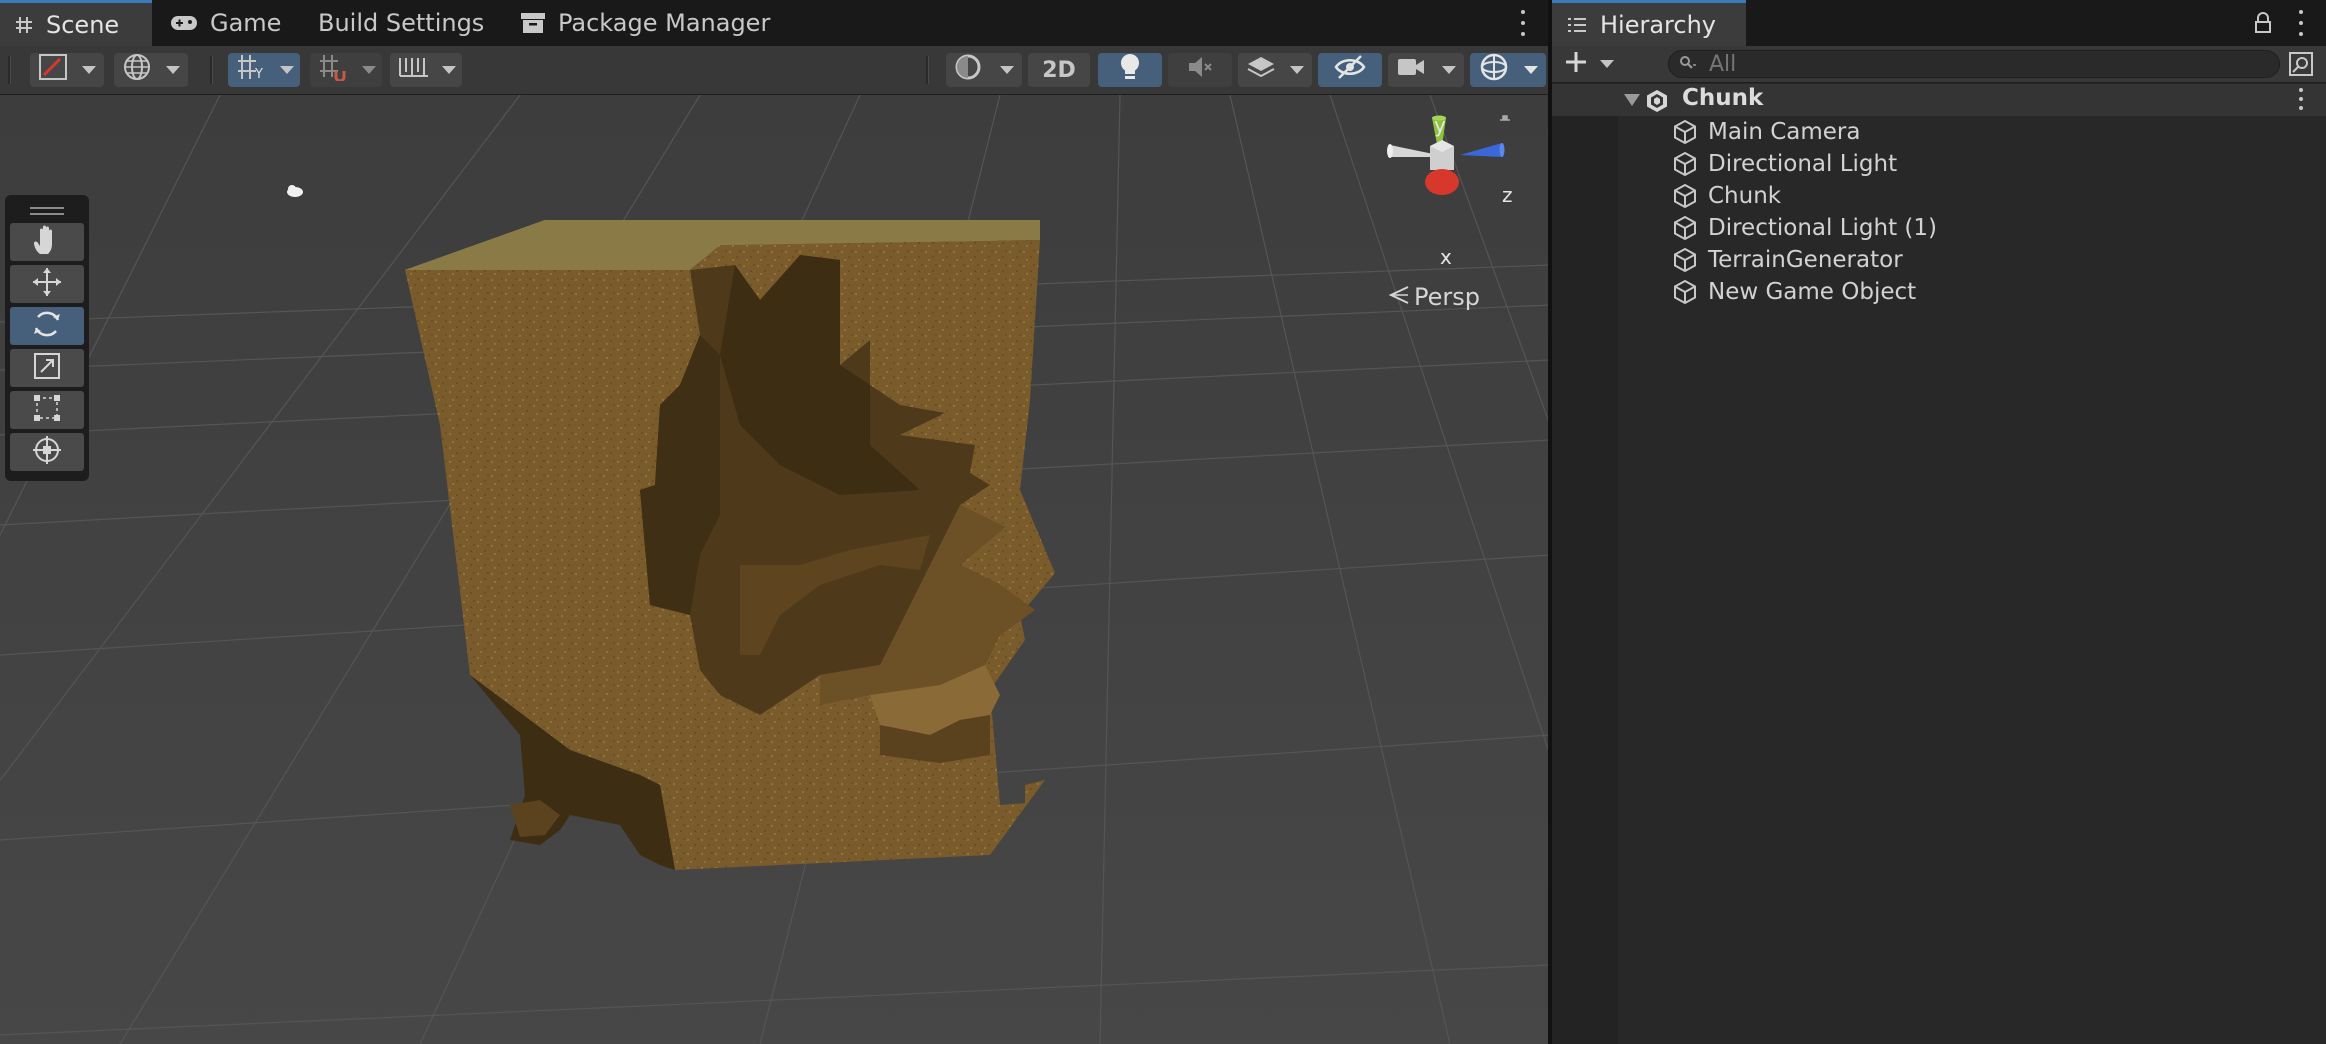  What do you see at coordinates (1794, 292) in the screenshot?
I see `list-item: New Game Object` at bounding box center [1794, 292].